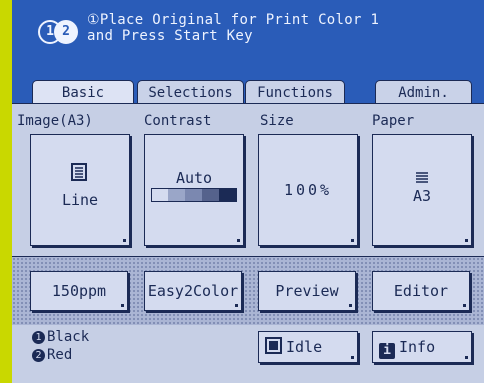 This screenshot has height=383, width=484. I want to click on easy2color-label: Easy2Color, so click(193, 291).